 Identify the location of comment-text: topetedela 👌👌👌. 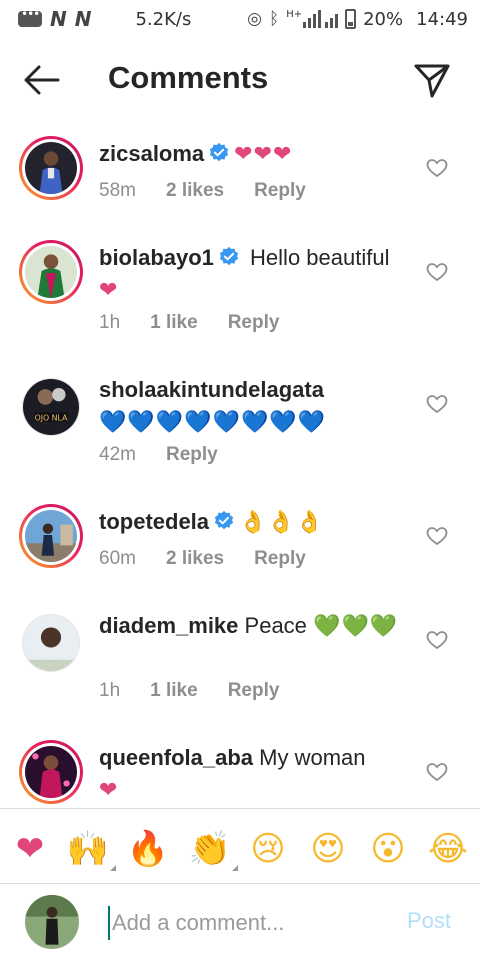
(254, 522).